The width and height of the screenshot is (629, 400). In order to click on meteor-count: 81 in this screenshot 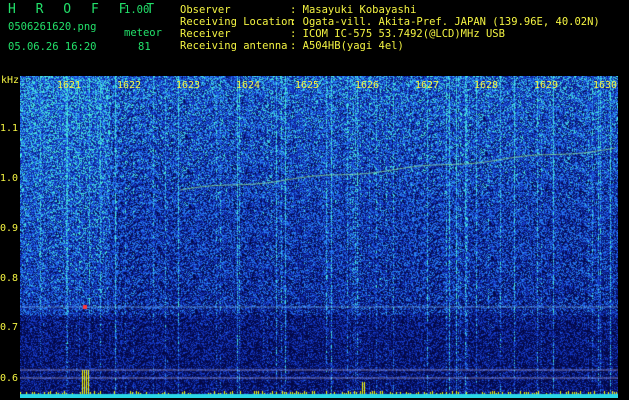, I will do `click(144, 47)`.